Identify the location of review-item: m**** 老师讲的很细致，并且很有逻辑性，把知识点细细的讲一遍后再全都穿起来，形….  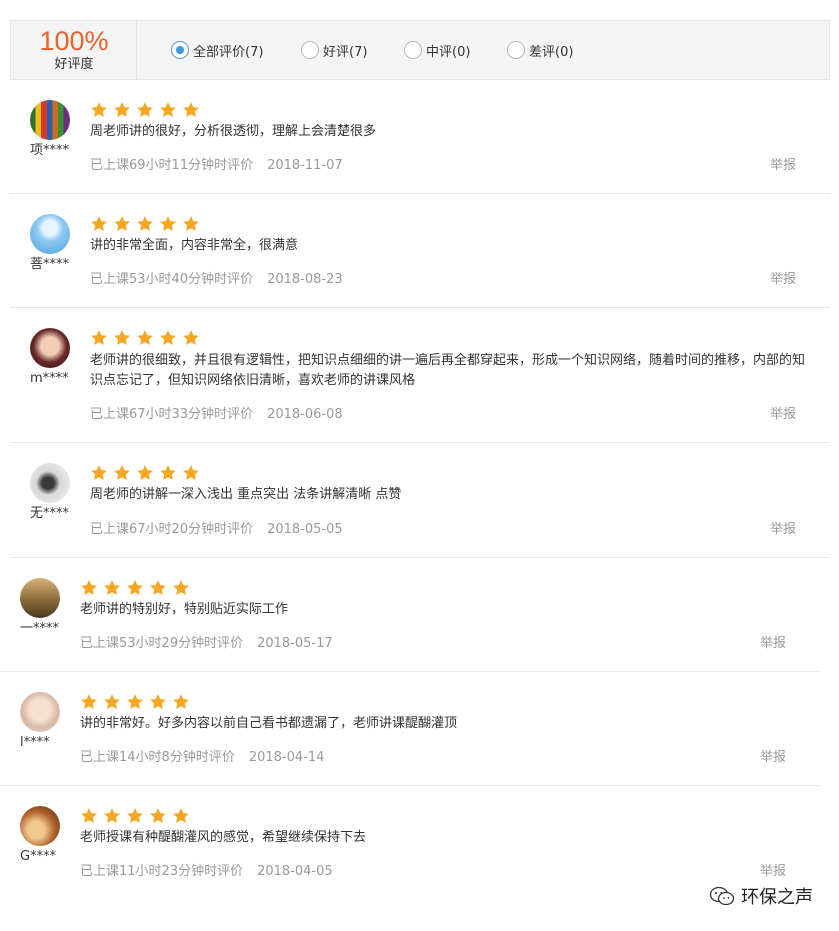
(420, 375).